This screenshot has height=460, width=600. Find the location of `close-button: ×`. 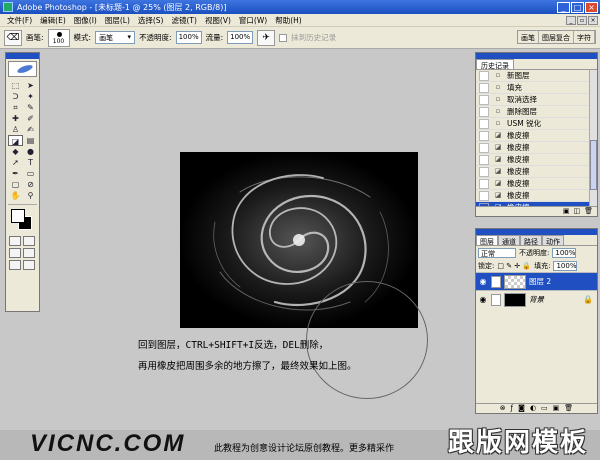

close-button: × is located at coordinates (591, 7).